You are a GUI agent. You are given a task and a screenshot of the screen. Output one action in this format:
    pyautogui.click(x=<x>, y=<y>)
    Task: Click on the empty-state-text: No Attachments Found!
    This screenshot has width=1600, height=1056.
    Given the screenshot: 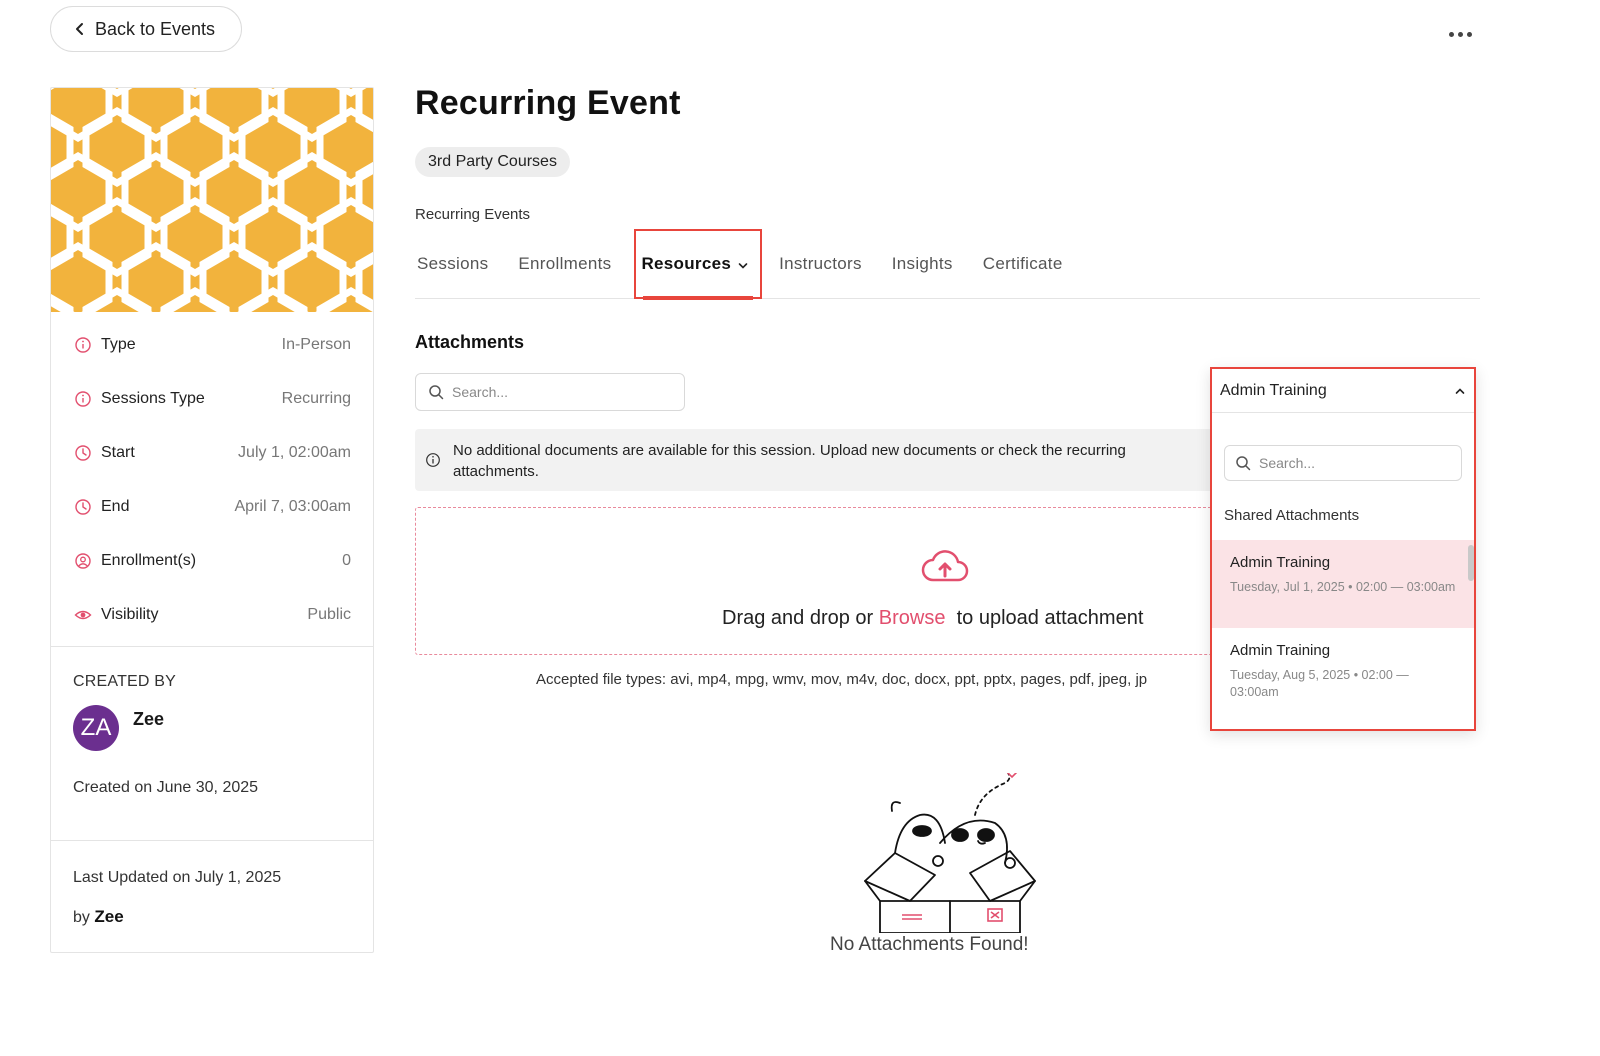 What is the action you would take?
    pyautogui.click(x=929, y=944)
    